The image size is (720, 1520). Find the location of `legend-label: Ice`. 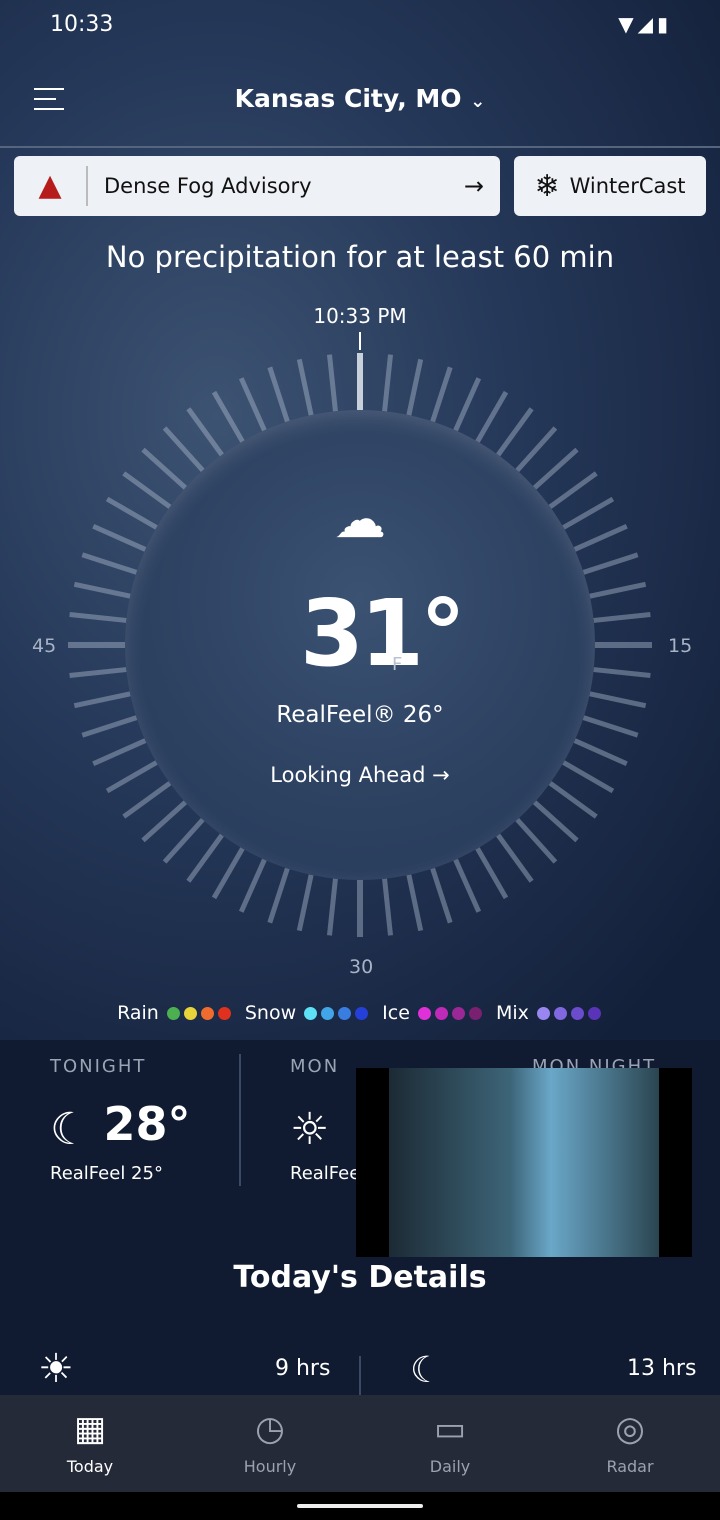

legend-label: Ice is located at coordinates (399, 1013).